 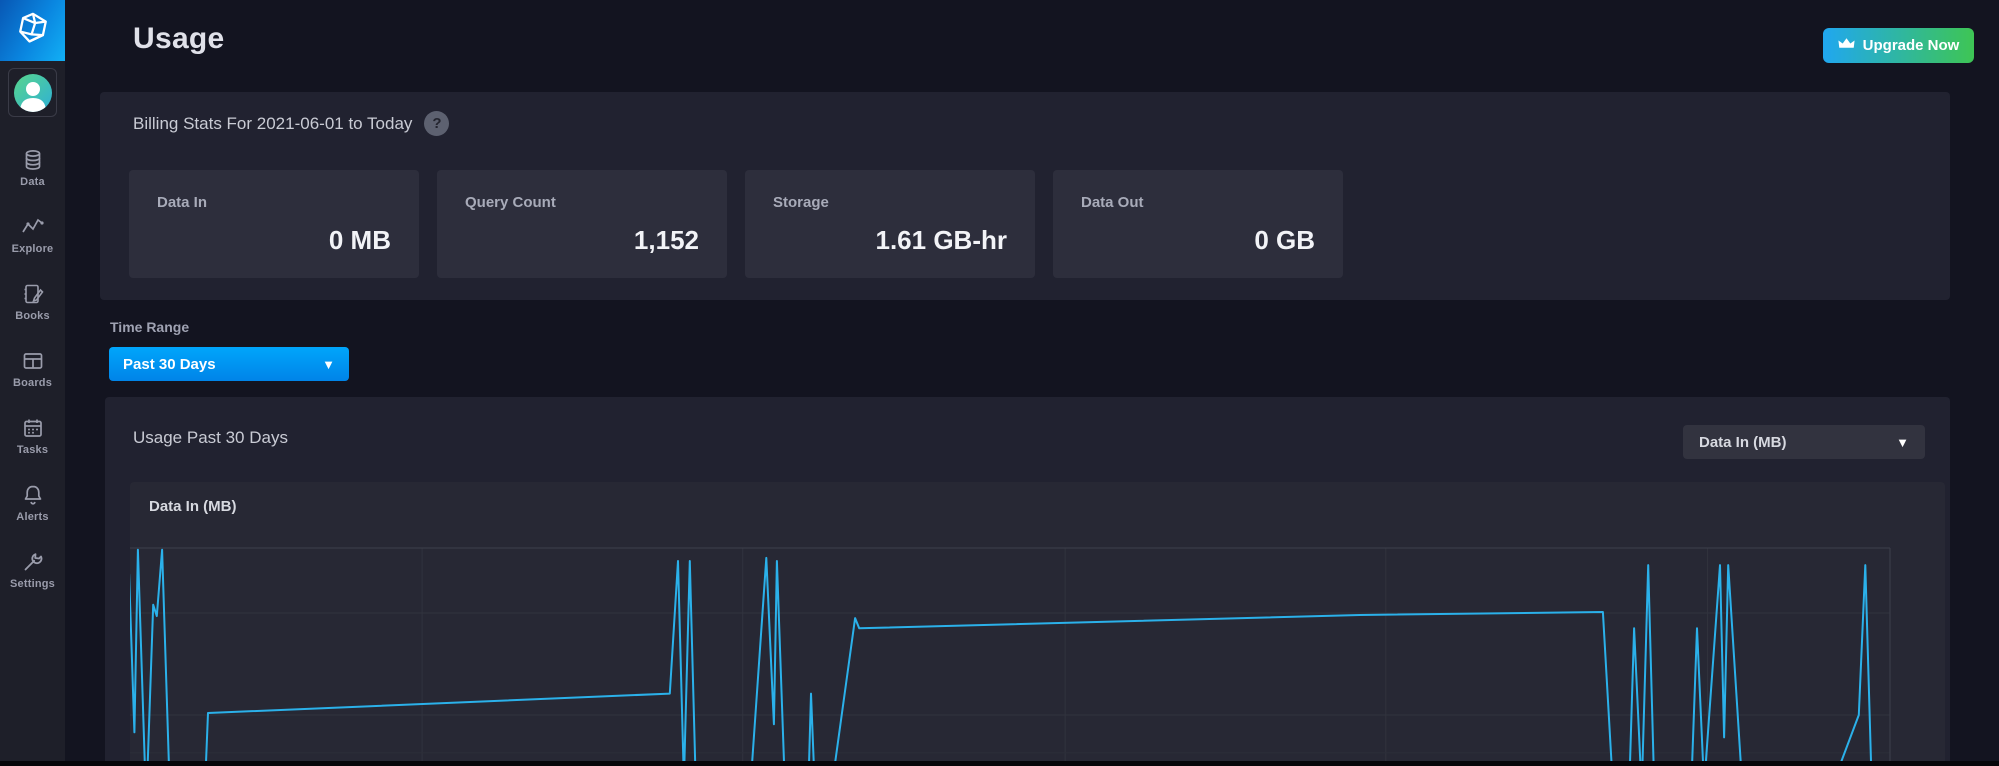 I want to click on stat-value: 1,152, so click(x=666, y=240).